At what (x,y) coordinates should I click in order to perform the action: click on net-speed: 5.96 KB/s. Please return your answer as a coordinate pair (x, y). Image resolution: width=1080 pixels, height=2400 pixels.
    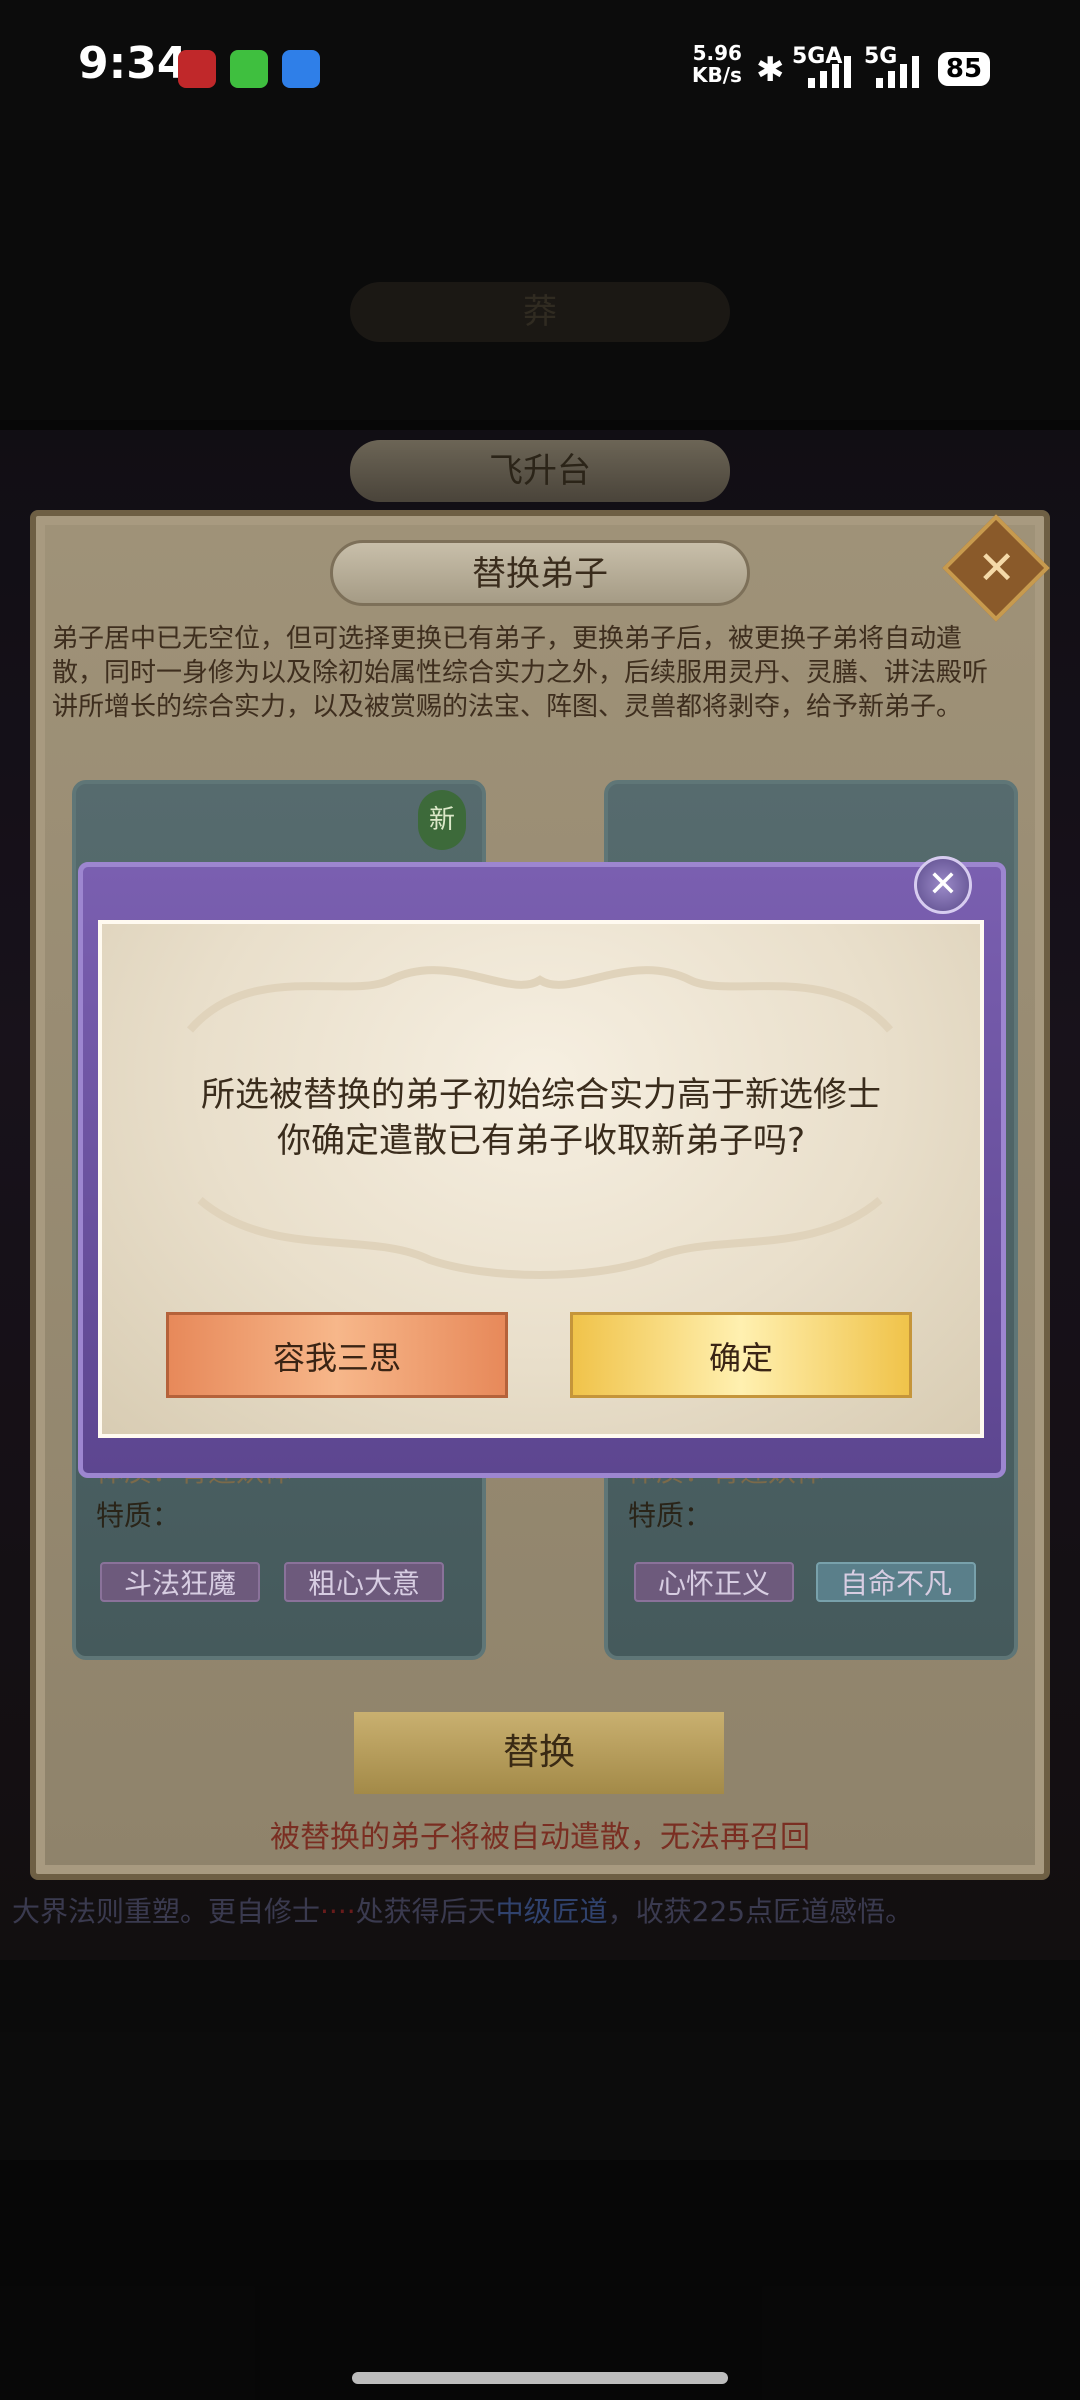
    Looking at the image, I should click on (717, 64).